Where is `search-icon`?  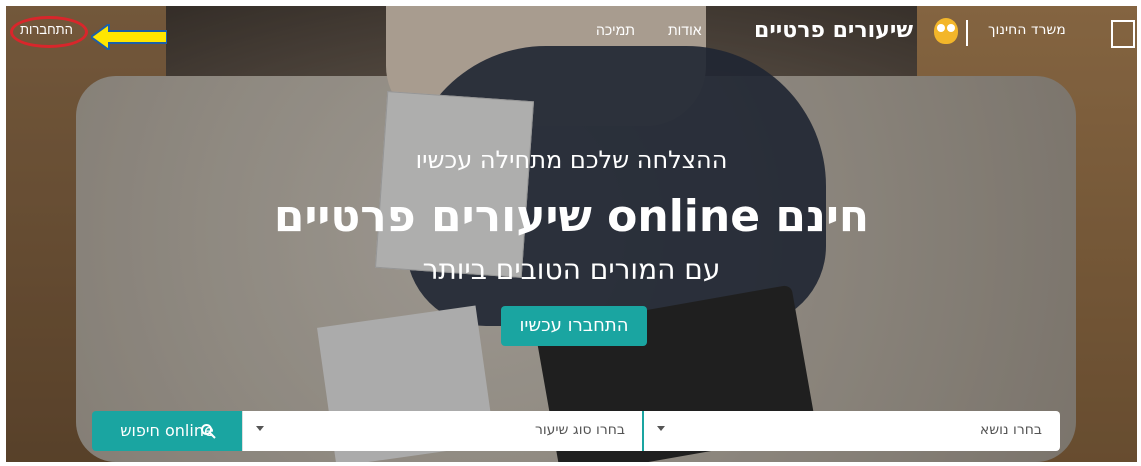 search-icon is located at coordinates (208, 431).